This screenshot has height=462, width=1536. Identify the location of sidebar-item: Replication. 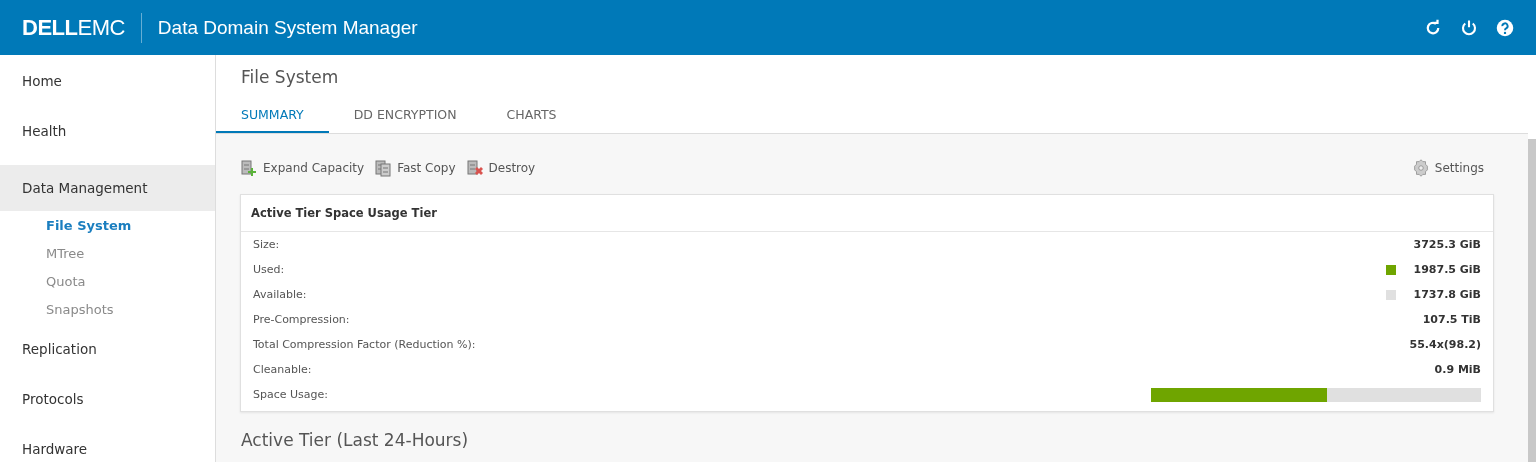
(107, 352).